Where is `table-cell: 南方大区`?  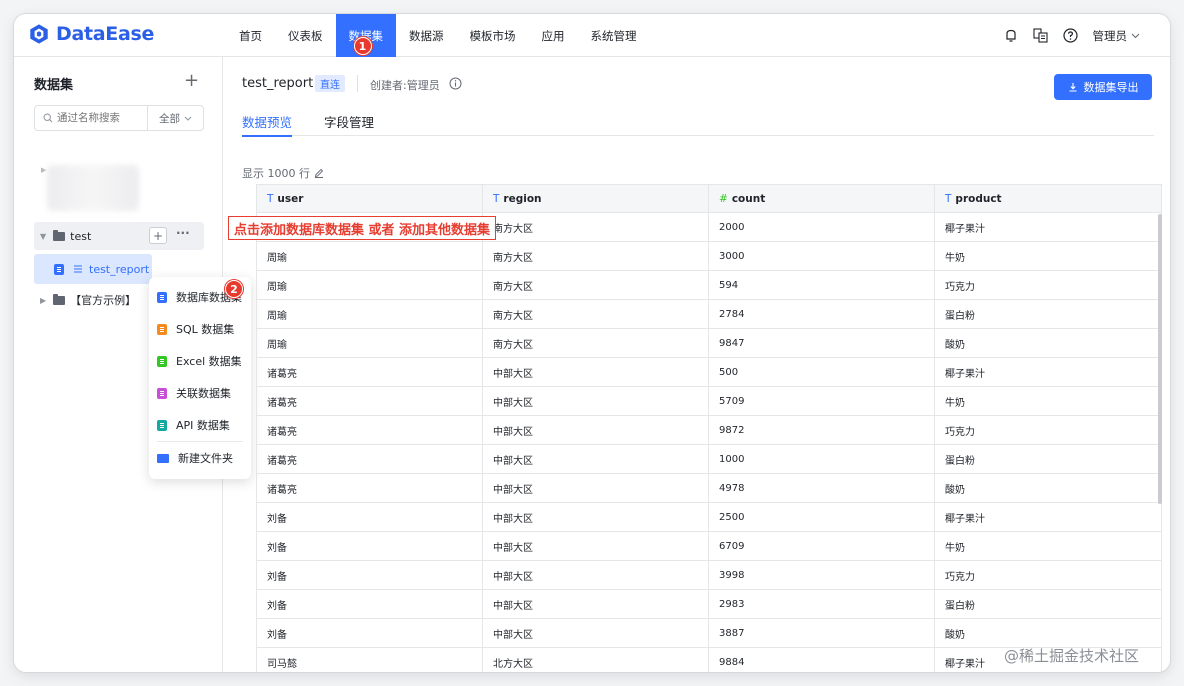
table-cell: 南方大区 is located at coordinates (596, 227).